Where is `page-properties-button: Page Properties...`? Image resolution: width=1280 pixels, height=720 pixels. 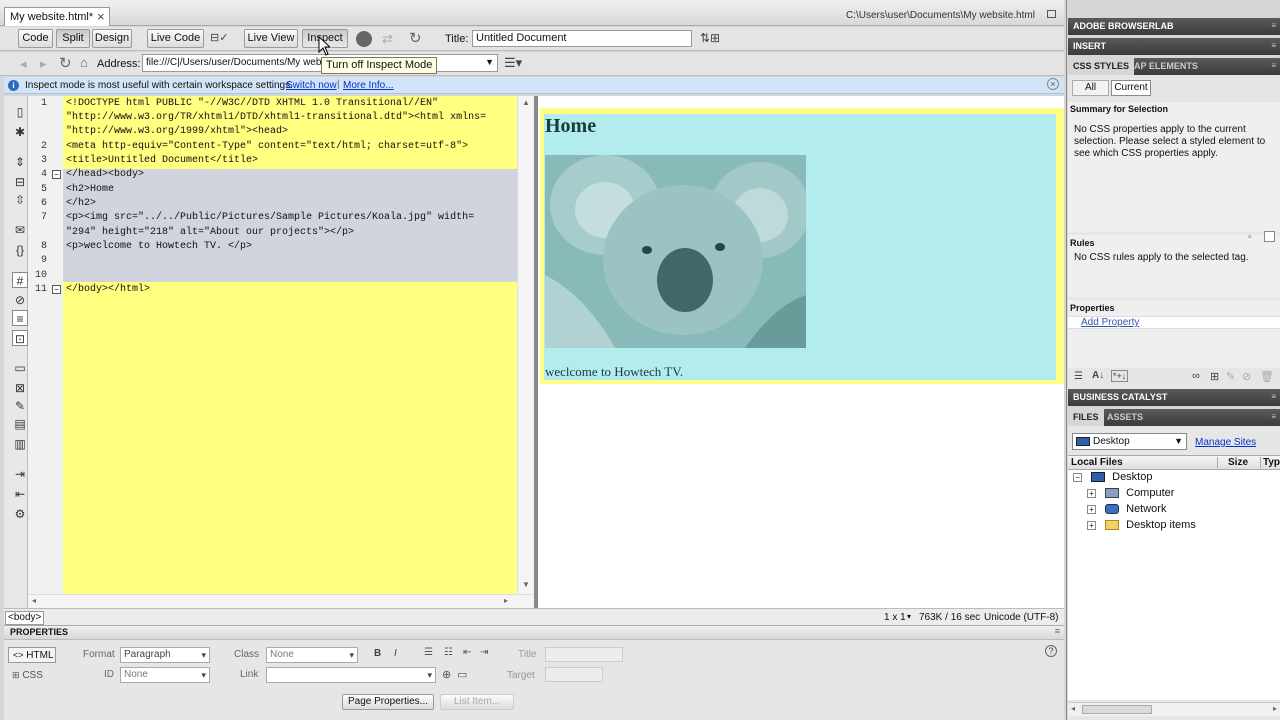 page-properties-button: Page Properties... is located at coordinates (388, 702).